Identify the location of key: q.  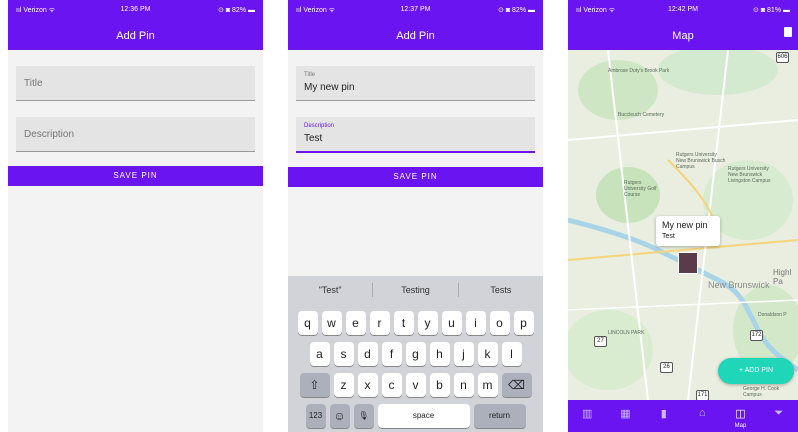
(307, 323).